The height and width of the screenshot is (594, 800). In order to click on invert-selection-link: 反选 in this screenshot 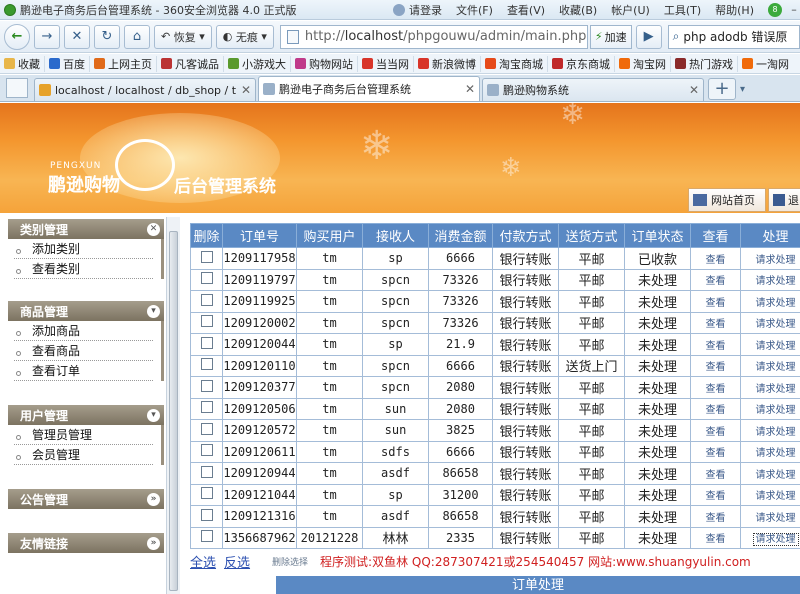, I will do `click(237, 561)`.